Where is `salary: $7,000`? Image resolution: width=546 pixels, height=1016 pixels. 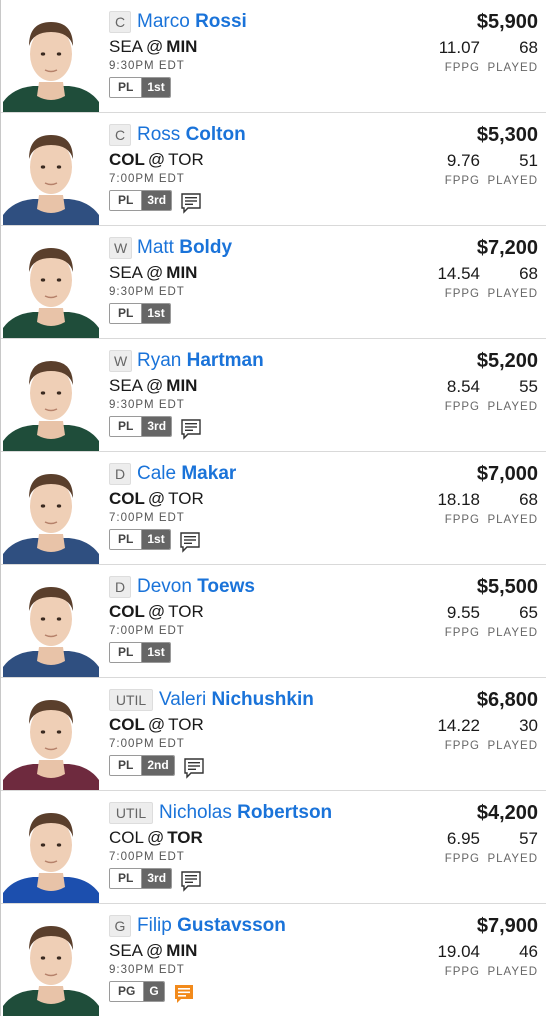
salary: $7,000 is located at coordinates (507, 474).